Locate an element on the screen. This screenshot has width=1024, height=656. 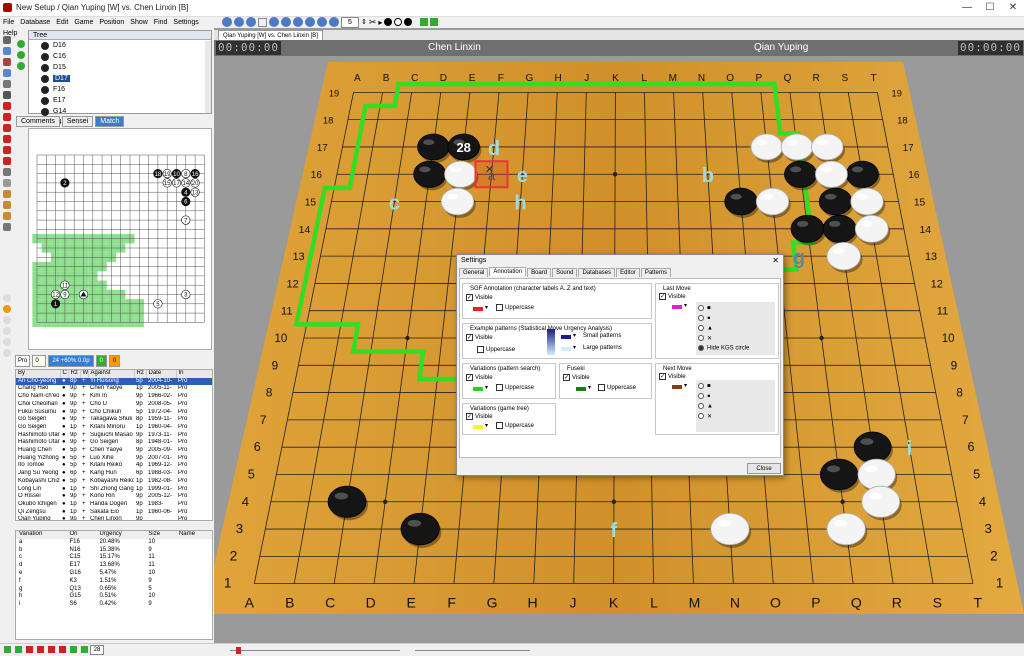
variation-column-header: Size is located at coordinates (160, 535).